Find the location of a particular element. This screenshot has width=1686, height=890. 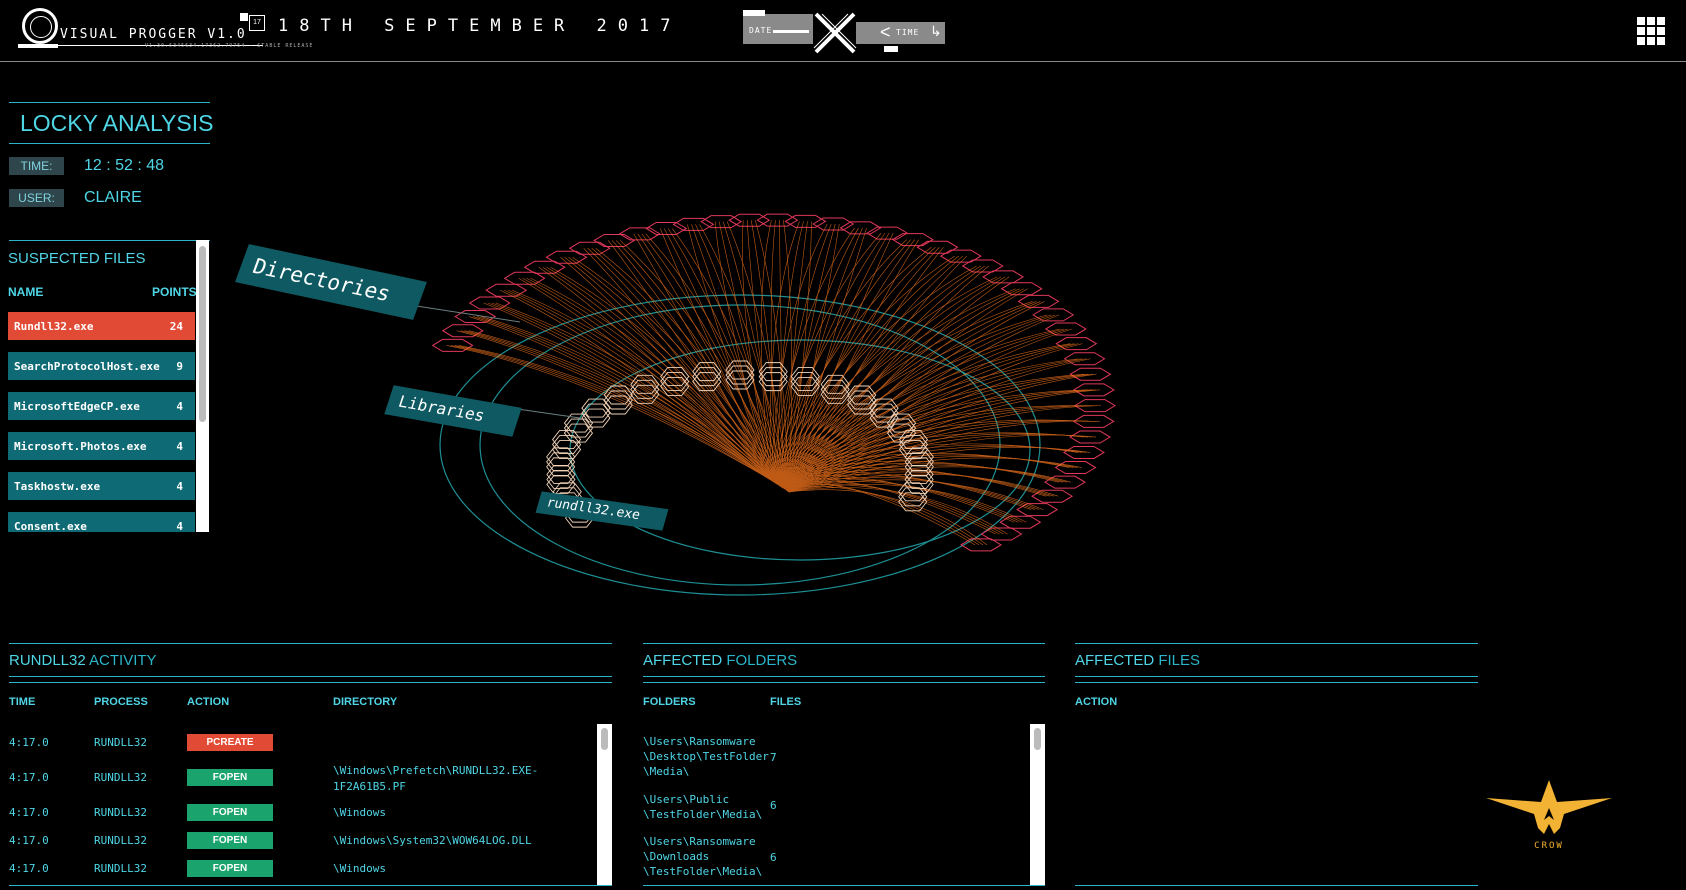

close-icon is located at coordinates (835, 33).